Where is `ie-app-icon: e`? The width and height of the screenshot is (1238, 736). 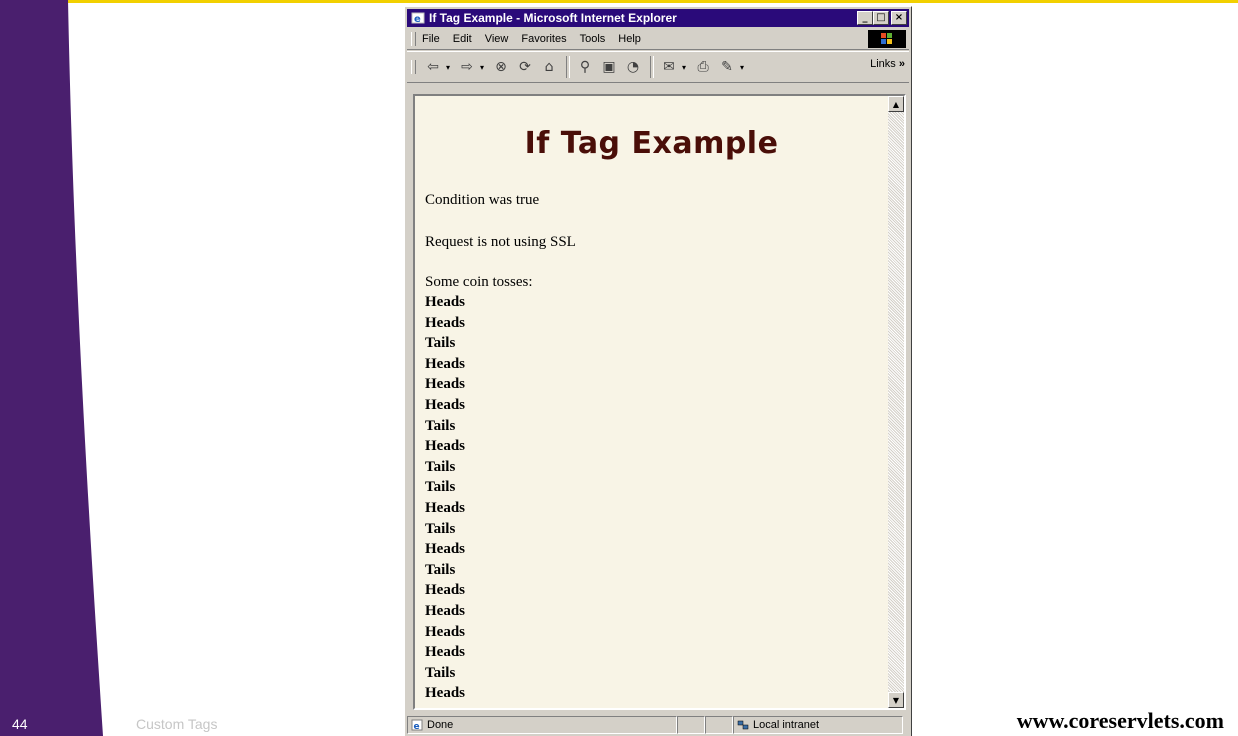
ie-app-icon: e is located at coordinates (418, 18).